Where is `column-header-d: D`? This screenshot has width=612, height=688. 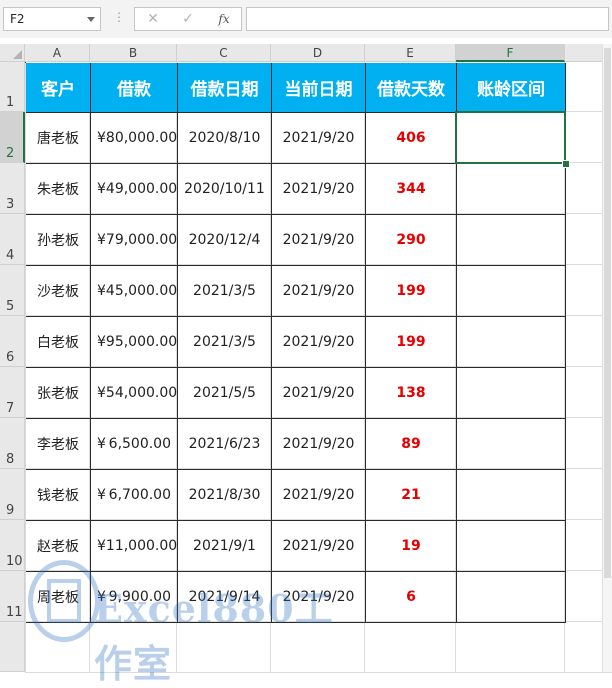 column-header-d: D is located at coordinates (318, 53).